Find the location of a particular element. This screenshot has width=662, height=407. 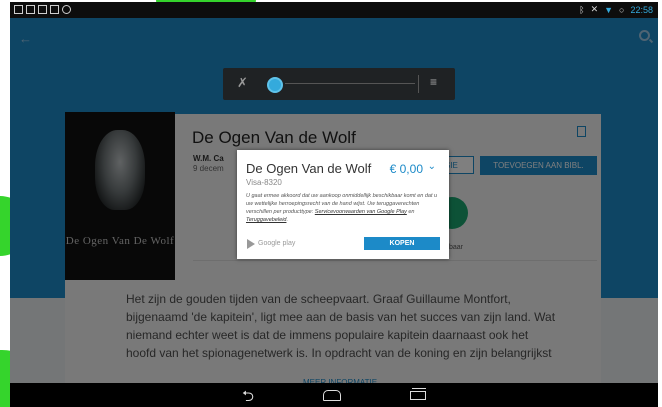

back-icon: ⮌ is located at coordinates (248, 396).